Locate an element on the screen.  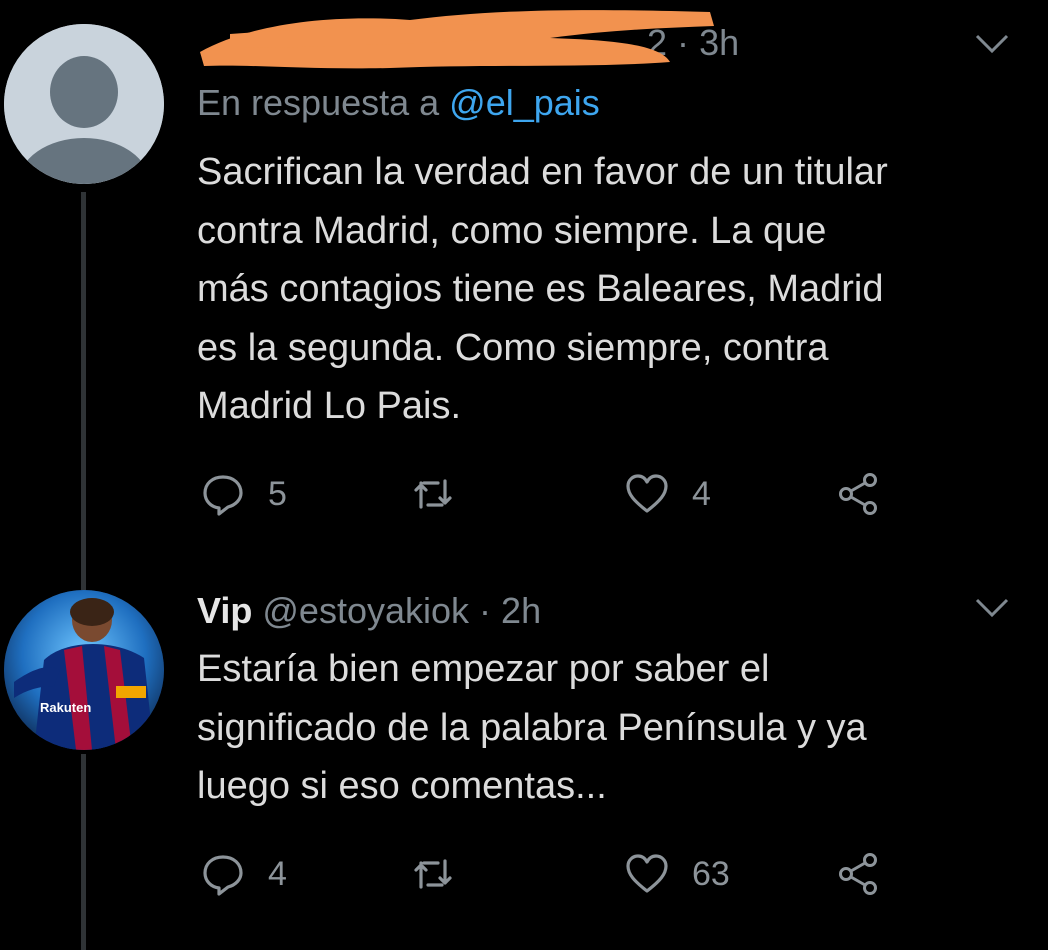
display-name: Vip is located at coordinates (224, 610).